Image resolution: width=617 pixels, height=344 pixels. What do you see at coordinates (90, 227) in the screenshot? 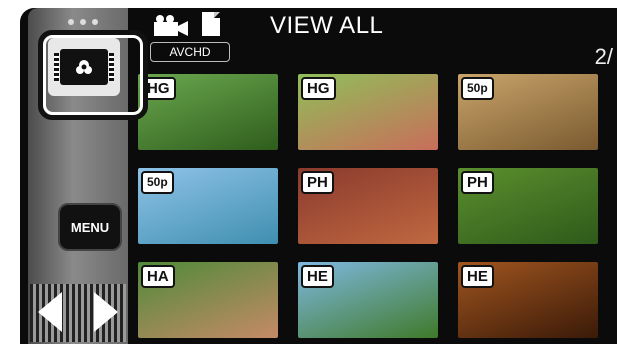
I see `menu-button: MENU` at bounding box center [90, 227].